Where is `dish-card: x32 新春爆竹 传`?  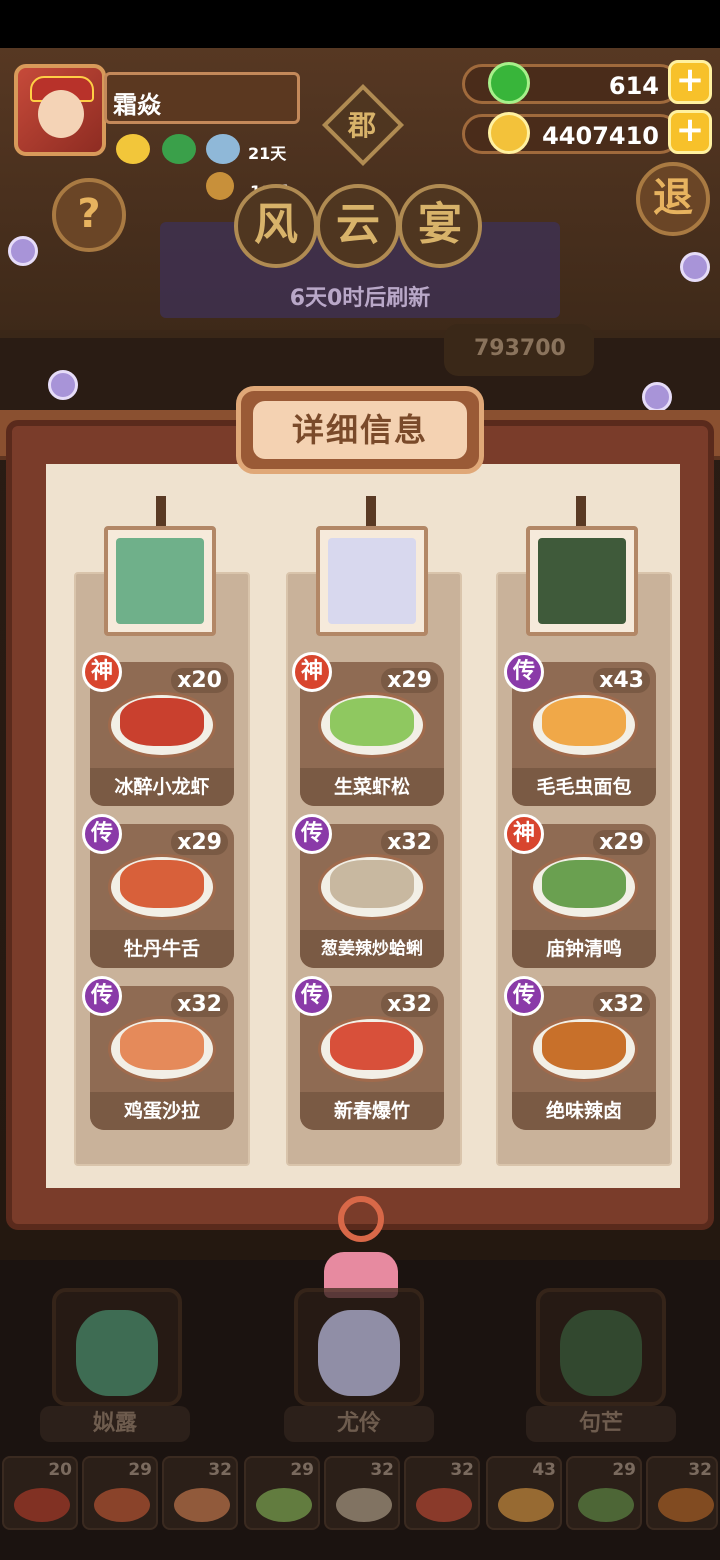 dish-card: x32 新春爆竹 传 is located at coordinates (368, 1053).